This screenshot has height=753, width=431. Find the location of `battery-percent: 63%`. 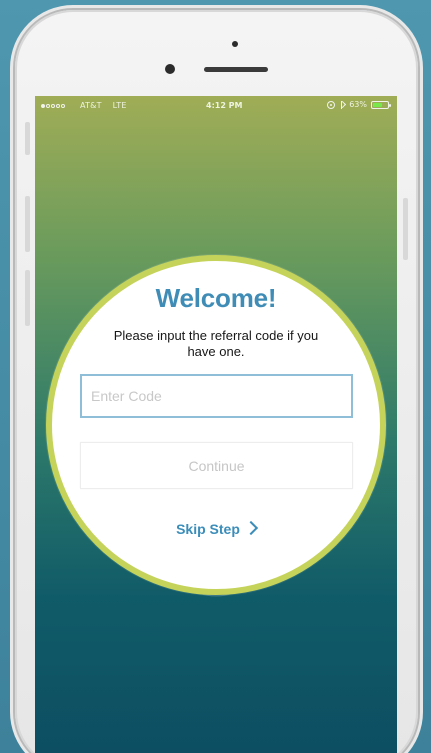

battery-percent: 63% is located at coordinates (358, 104).